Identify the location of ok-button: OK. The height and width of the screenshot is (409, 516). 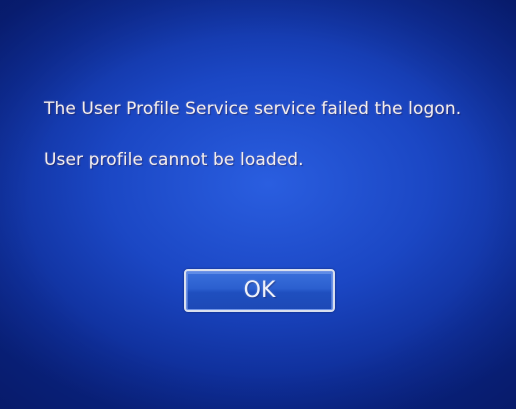
(259, 290).